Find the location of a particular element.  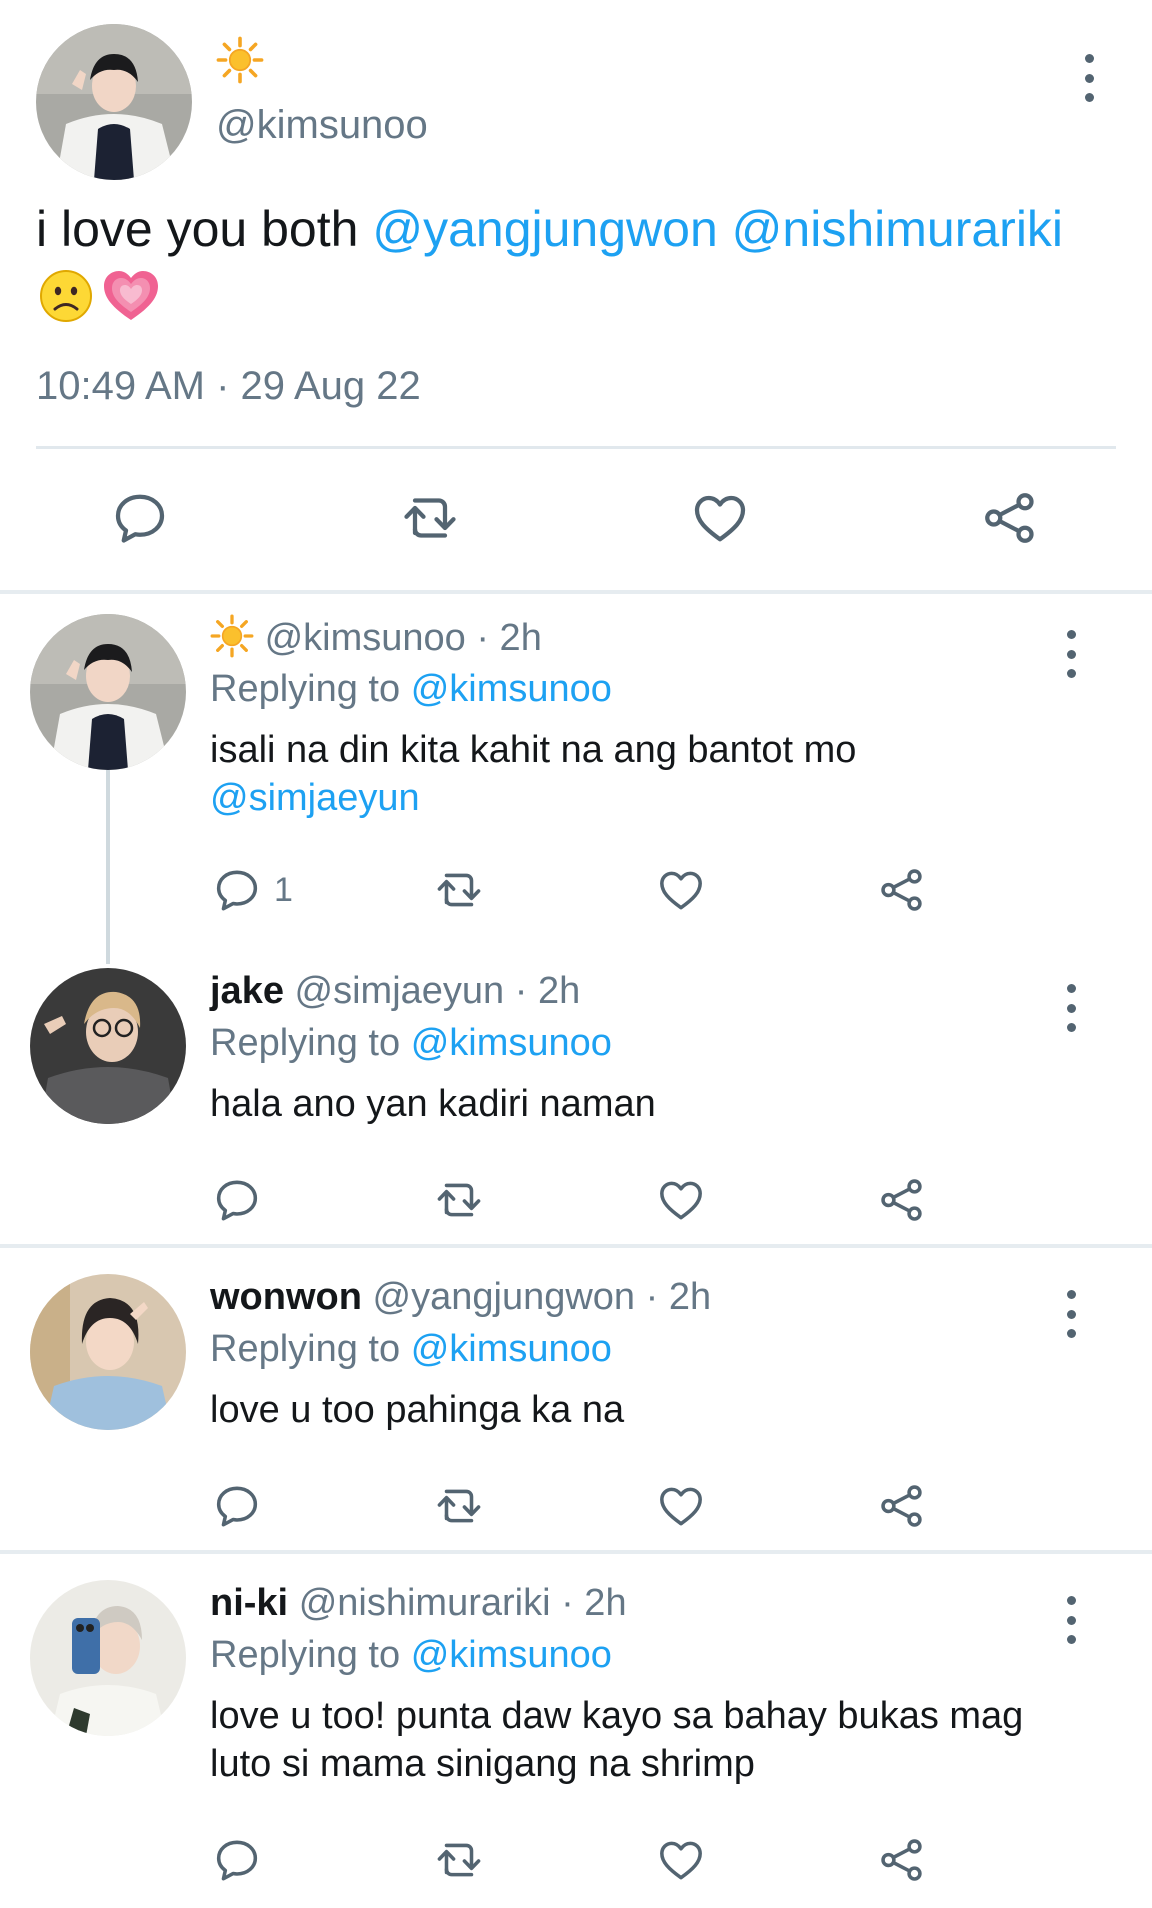

tweet-text: love u too pahinga ka na is located at coordinates (650, 1410).